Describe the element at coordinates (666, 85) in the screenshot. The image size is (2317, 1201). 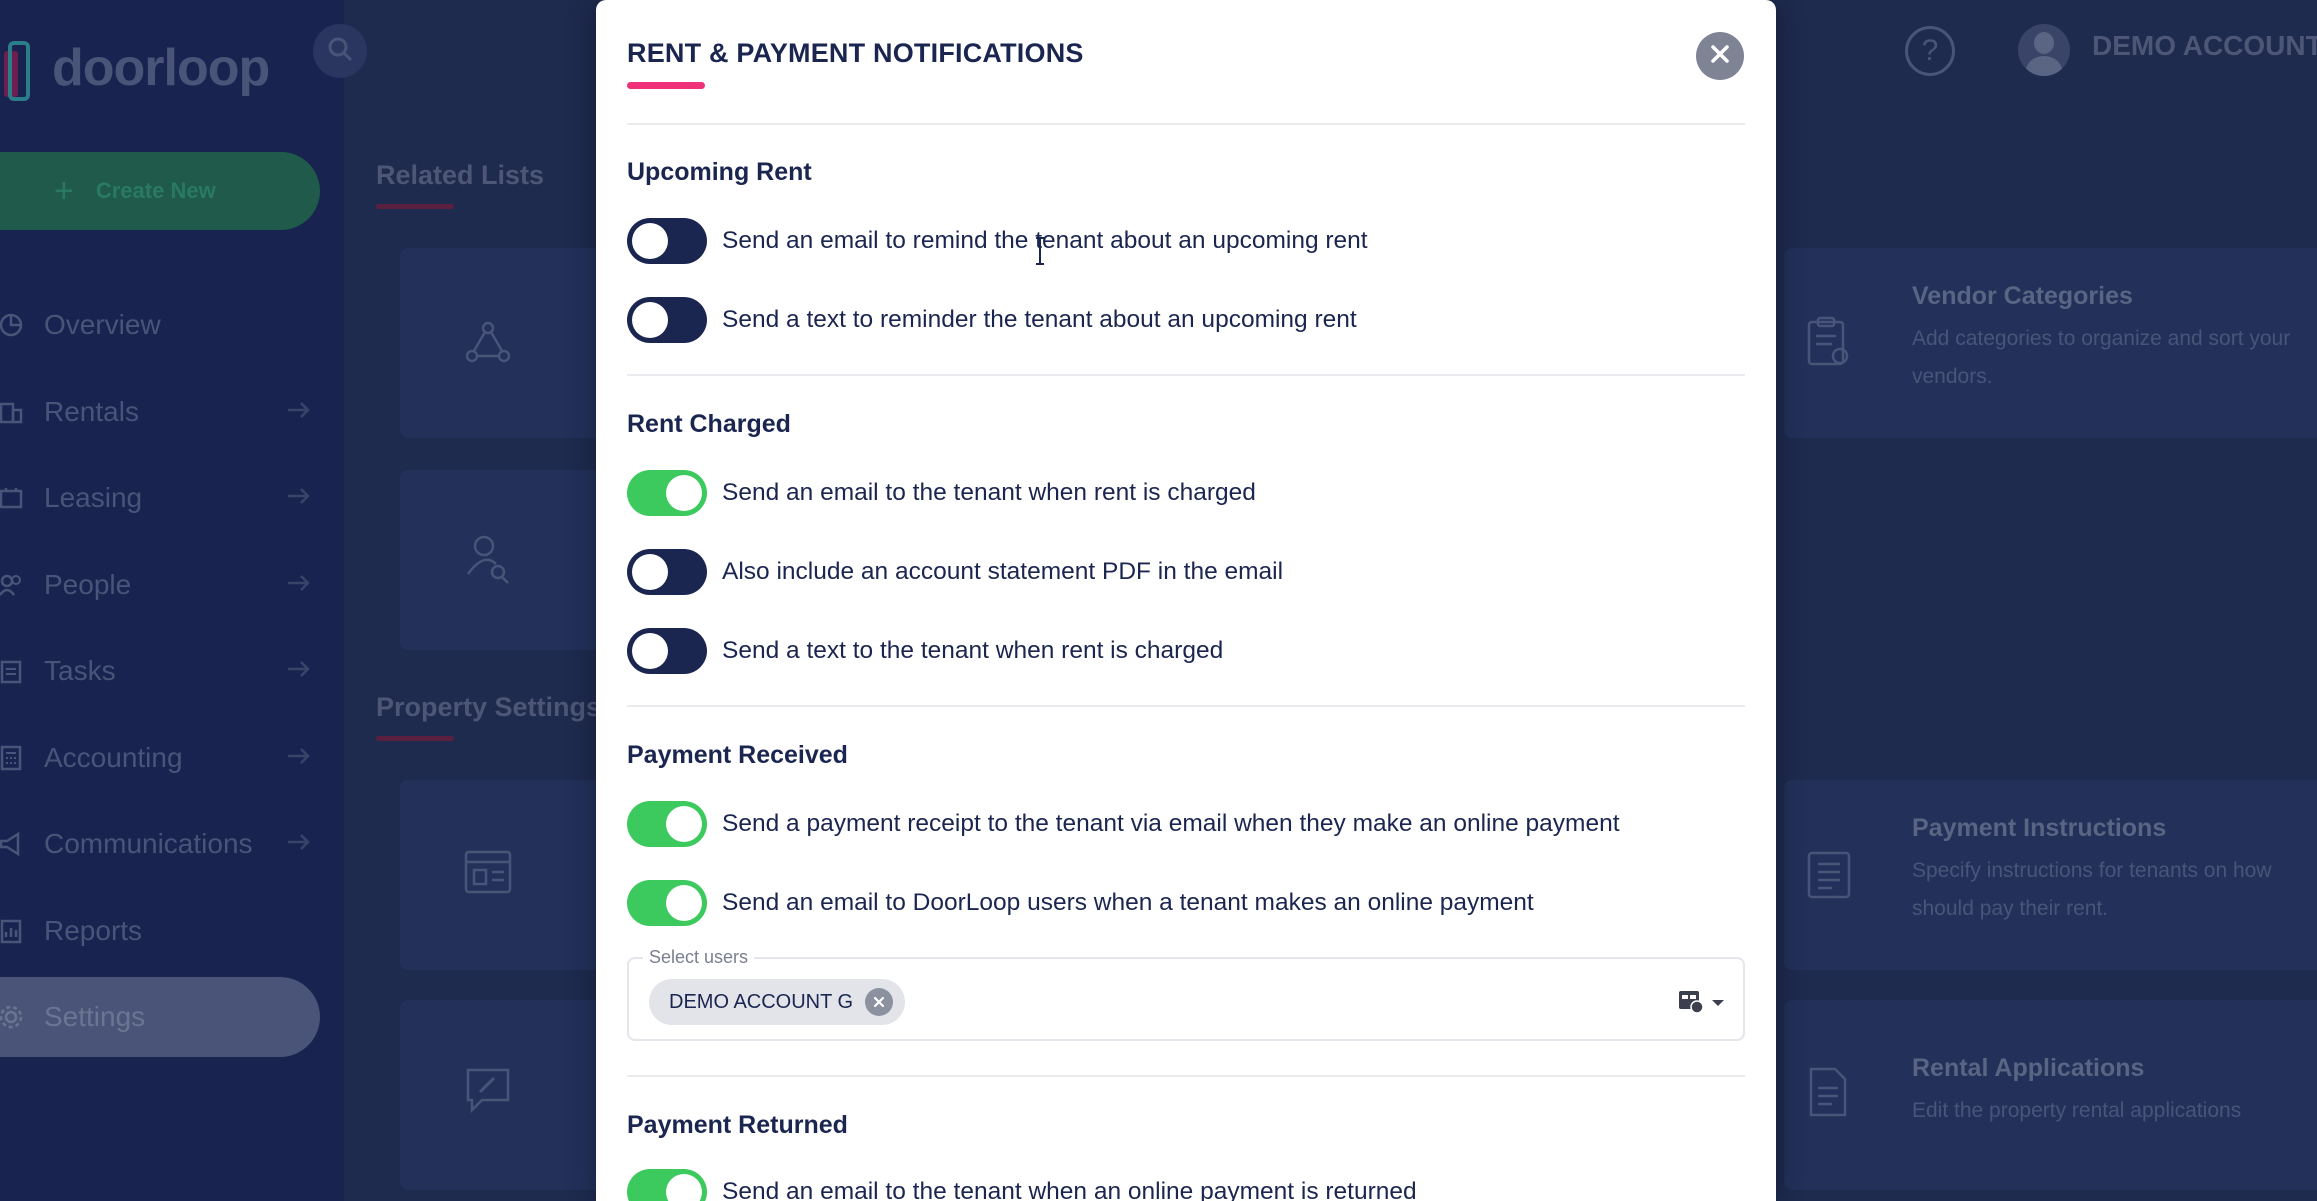
I see `title-underline` at that location.